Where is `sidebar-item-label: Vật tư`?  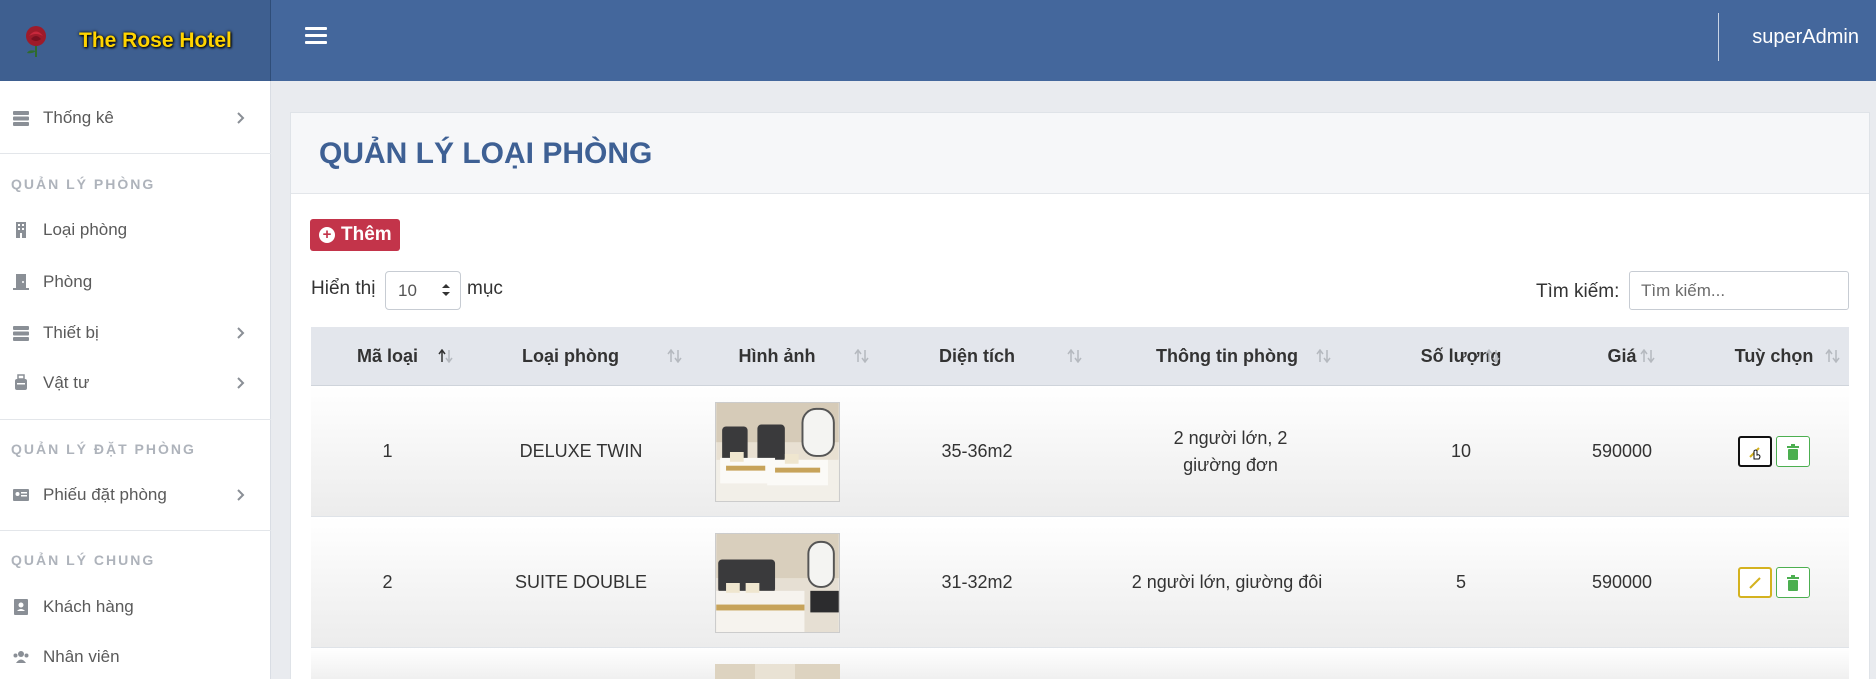
sidebar-item-label: Vật tư is located at coordinates (66, 382).